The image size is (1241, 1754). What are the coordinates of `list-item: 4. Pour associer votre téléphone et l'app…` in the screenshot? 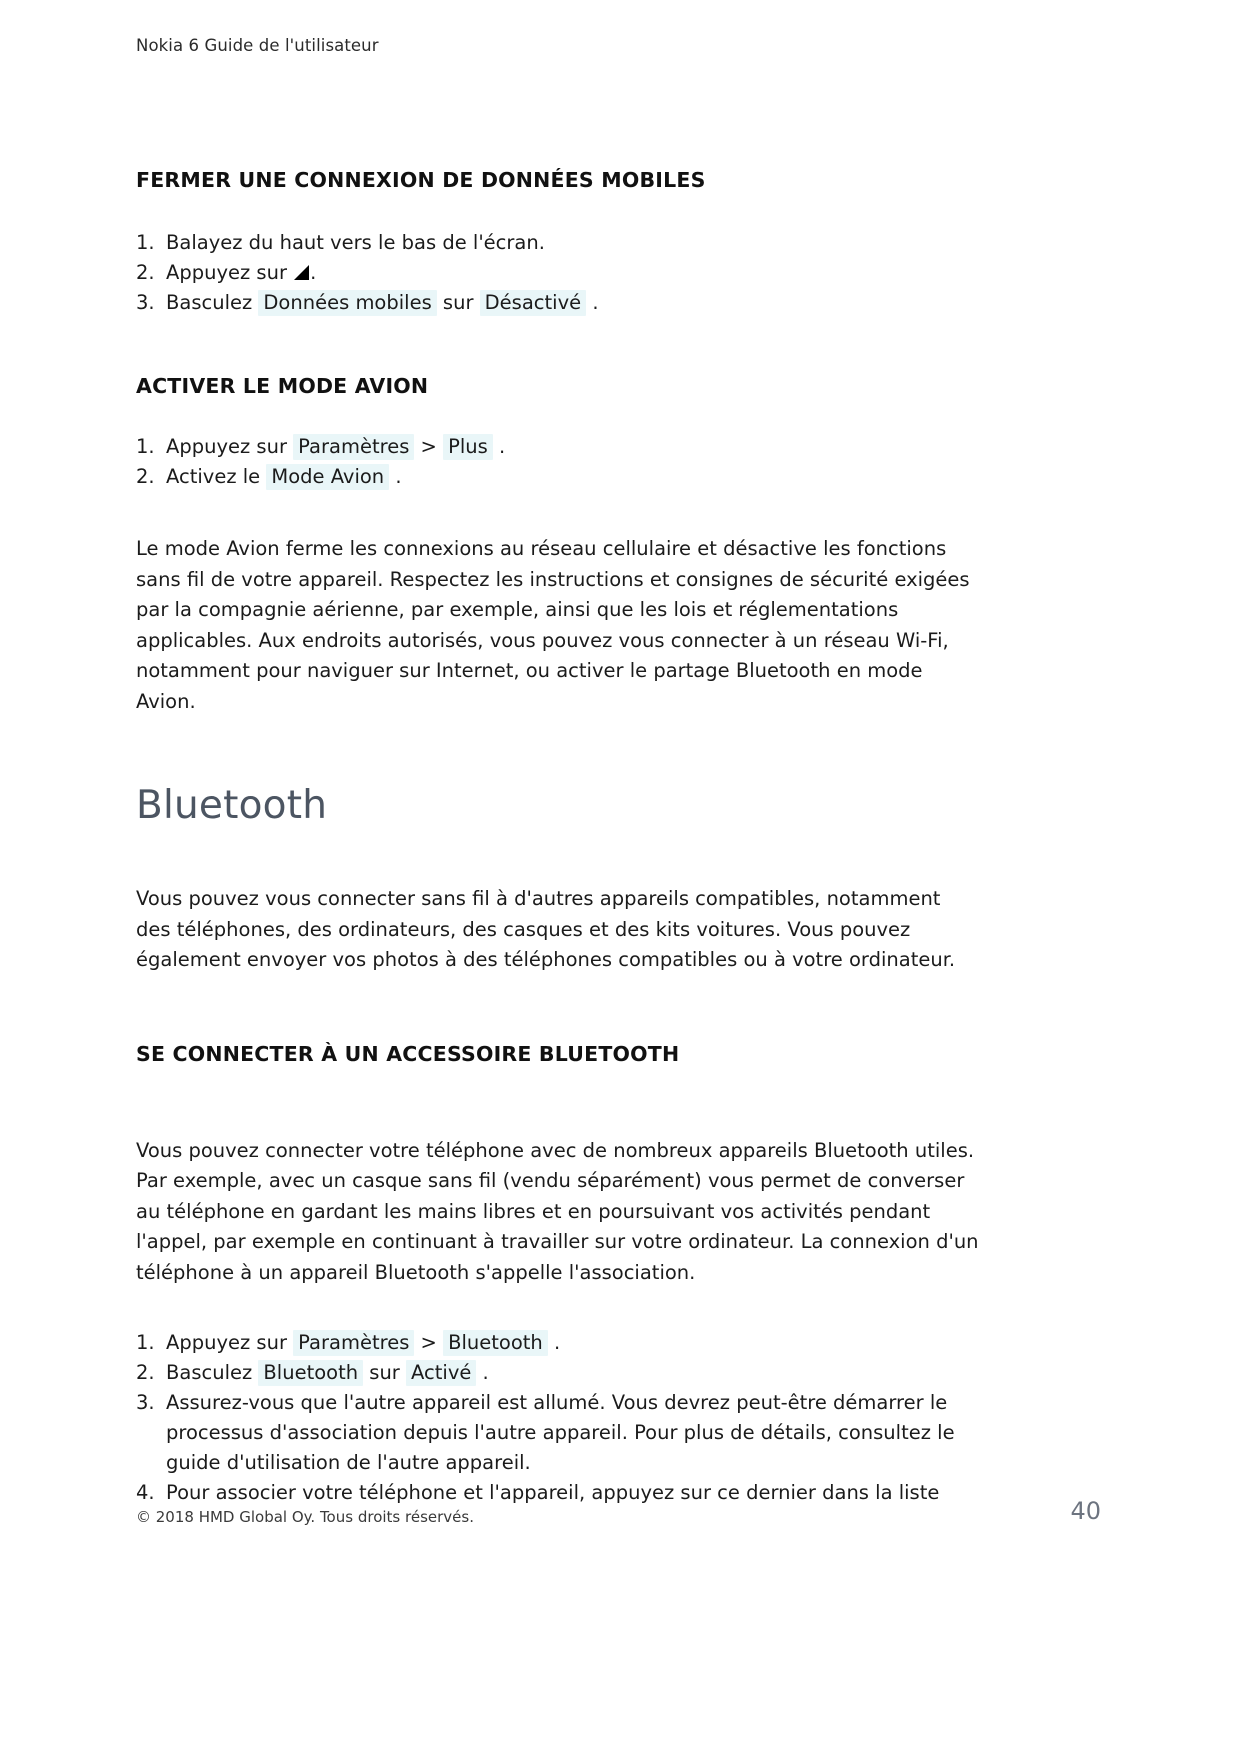 It's located at (558, 1493).